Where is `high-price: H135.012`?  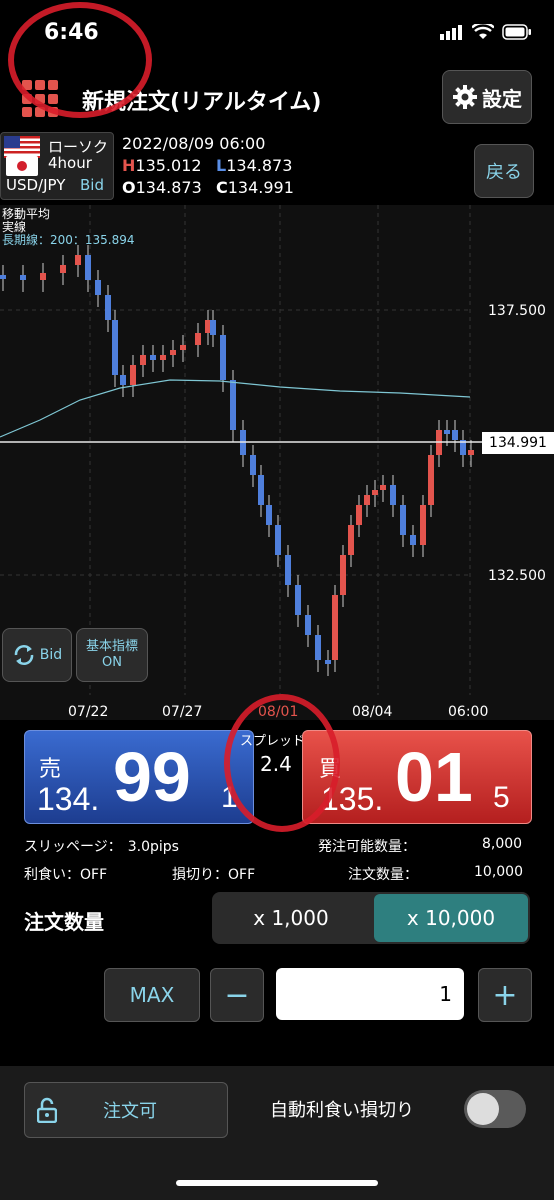 high-price: H135.012 is located at coordinates (162, 165).